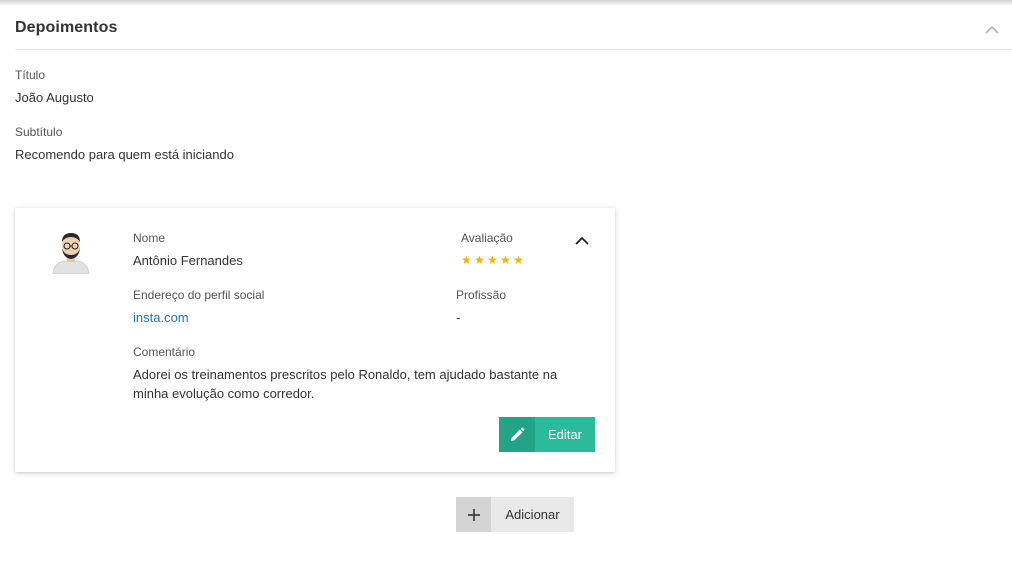 Image resolution: width=1012 pixels, height=565 pixels. I want to click on subtitle-value: Recomendo para quem está iniciando, so click(124, 154).